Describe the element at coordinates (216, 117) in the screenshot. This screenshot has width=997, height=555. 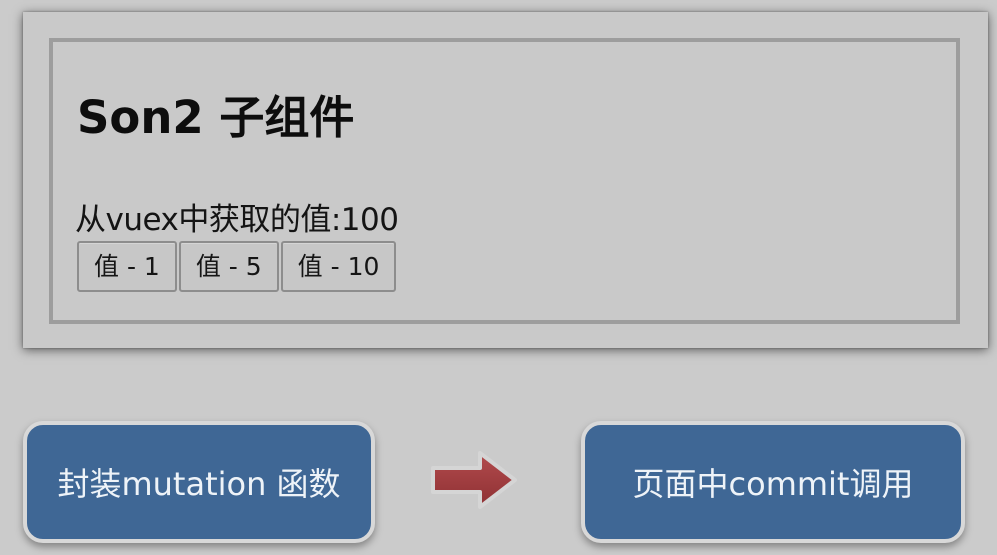
I see `component-title: Son2 子组件` at that location.